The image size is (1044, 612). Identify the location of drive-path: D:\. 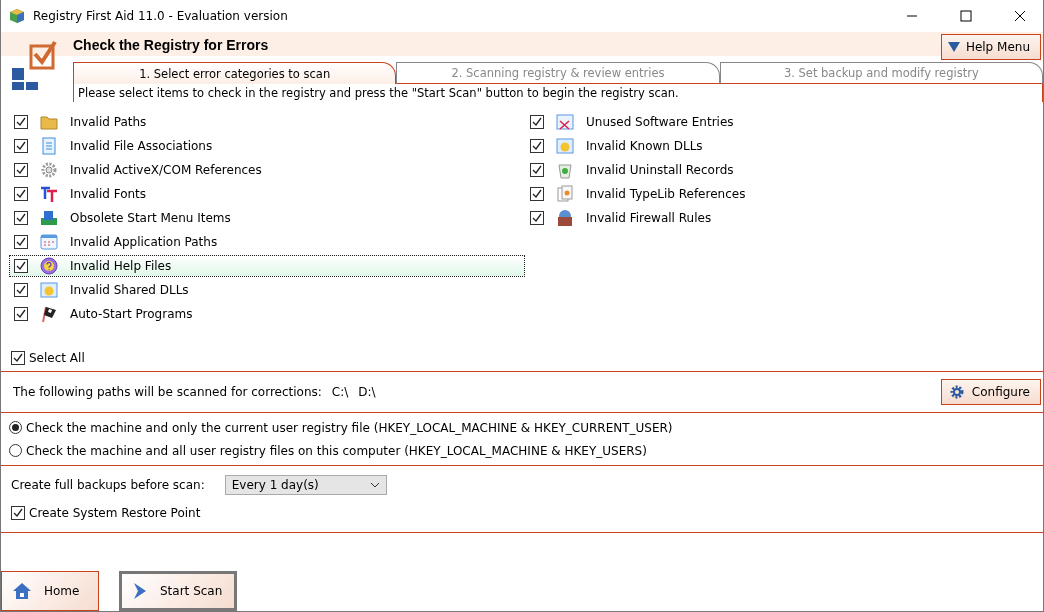
(367, 392).